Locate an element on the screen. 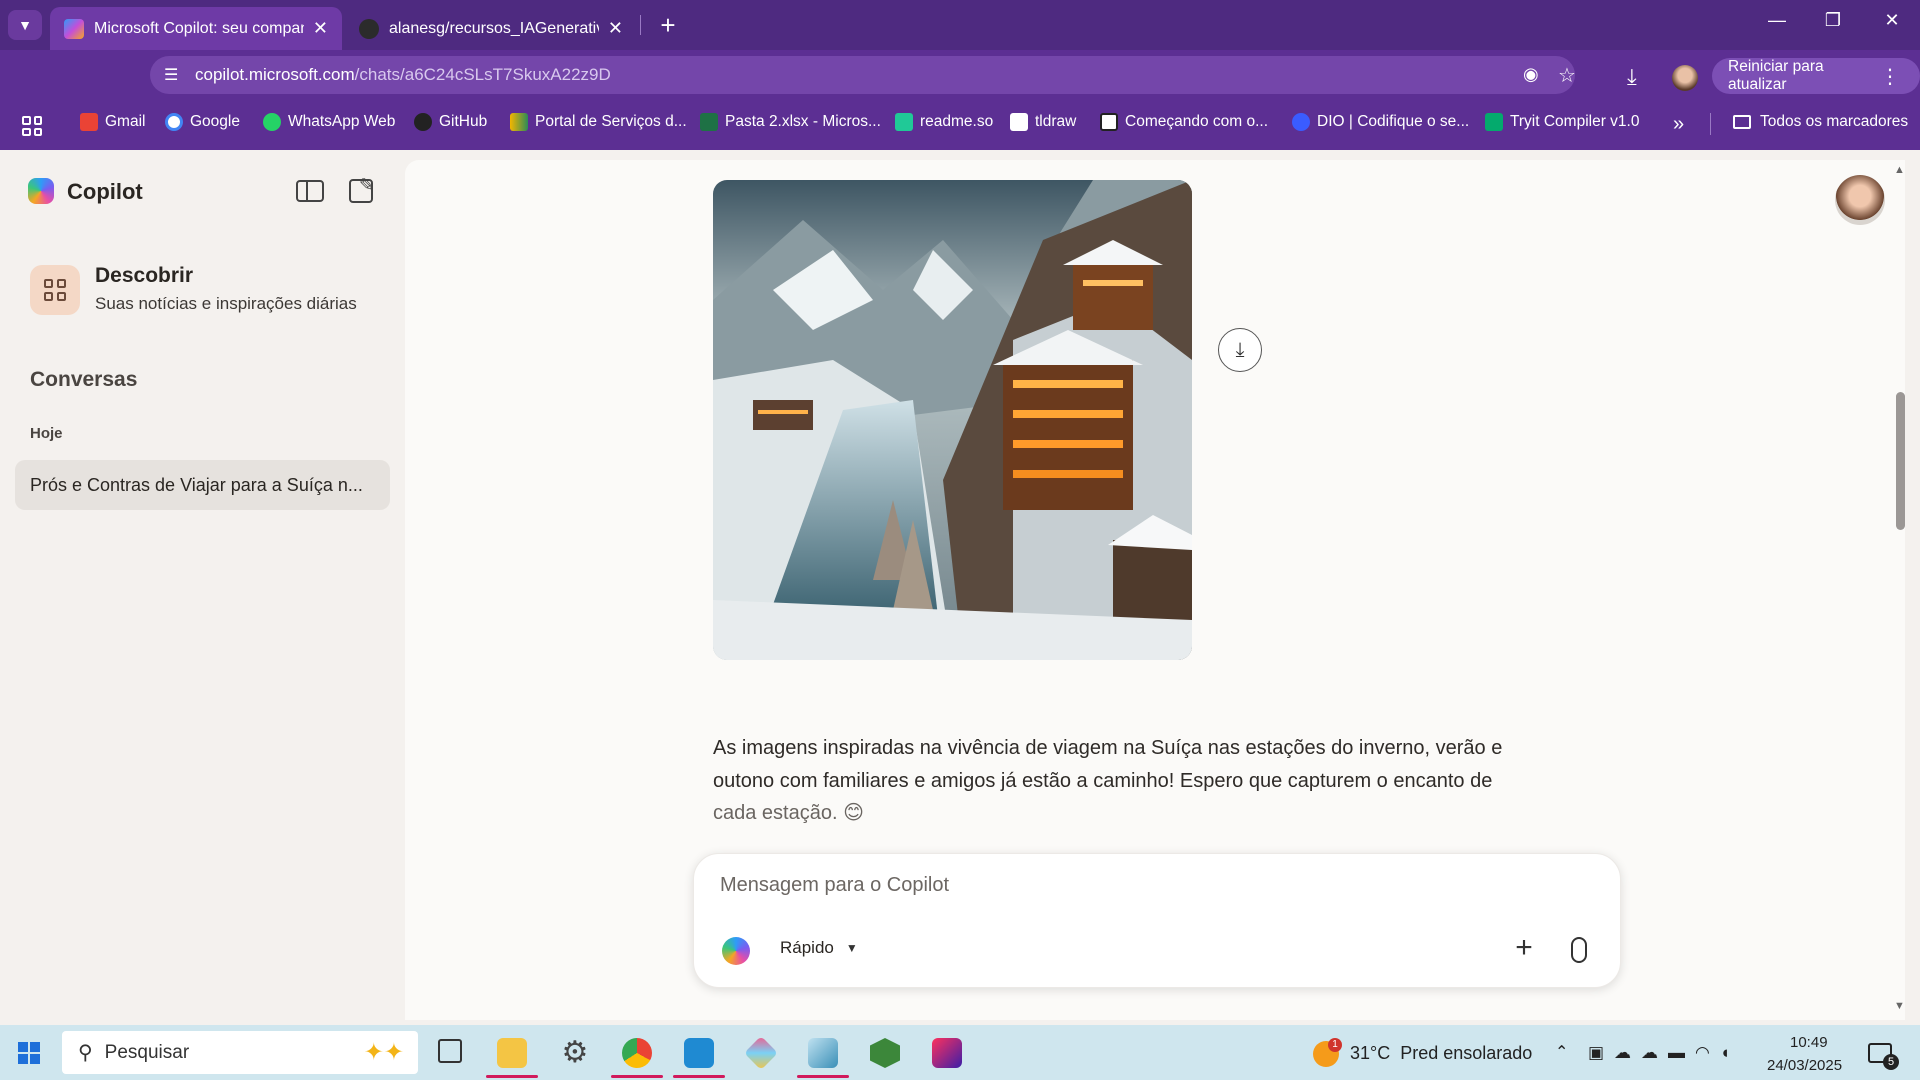 Image resolution: width=1920 pixels, height=1080 pixels. bookmarks-divider is located at coordinates (1710, 124).